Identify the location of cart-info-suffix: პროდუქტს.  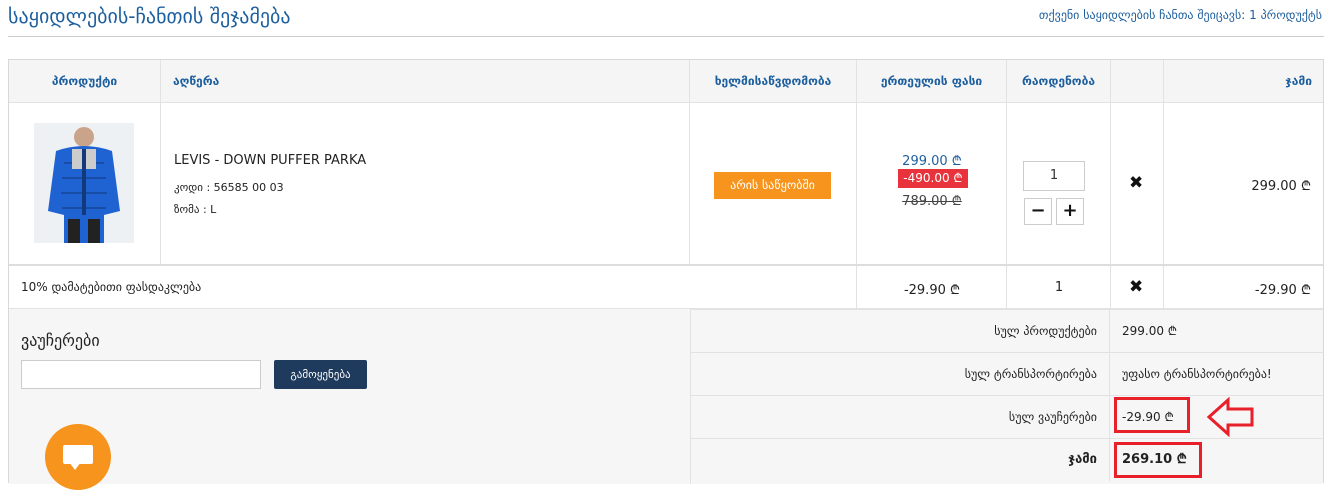
(1291, 15).